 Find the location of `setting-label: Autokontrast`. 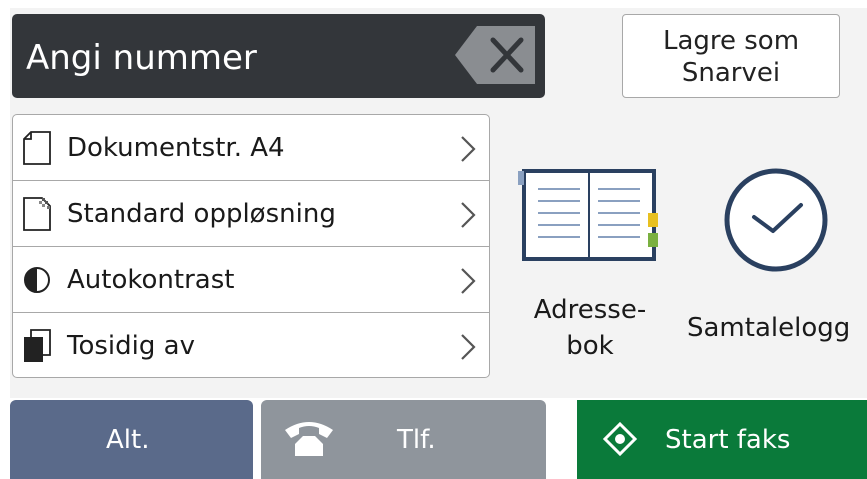

setting-label: Autokontrast is located at coordinates (151, 280).